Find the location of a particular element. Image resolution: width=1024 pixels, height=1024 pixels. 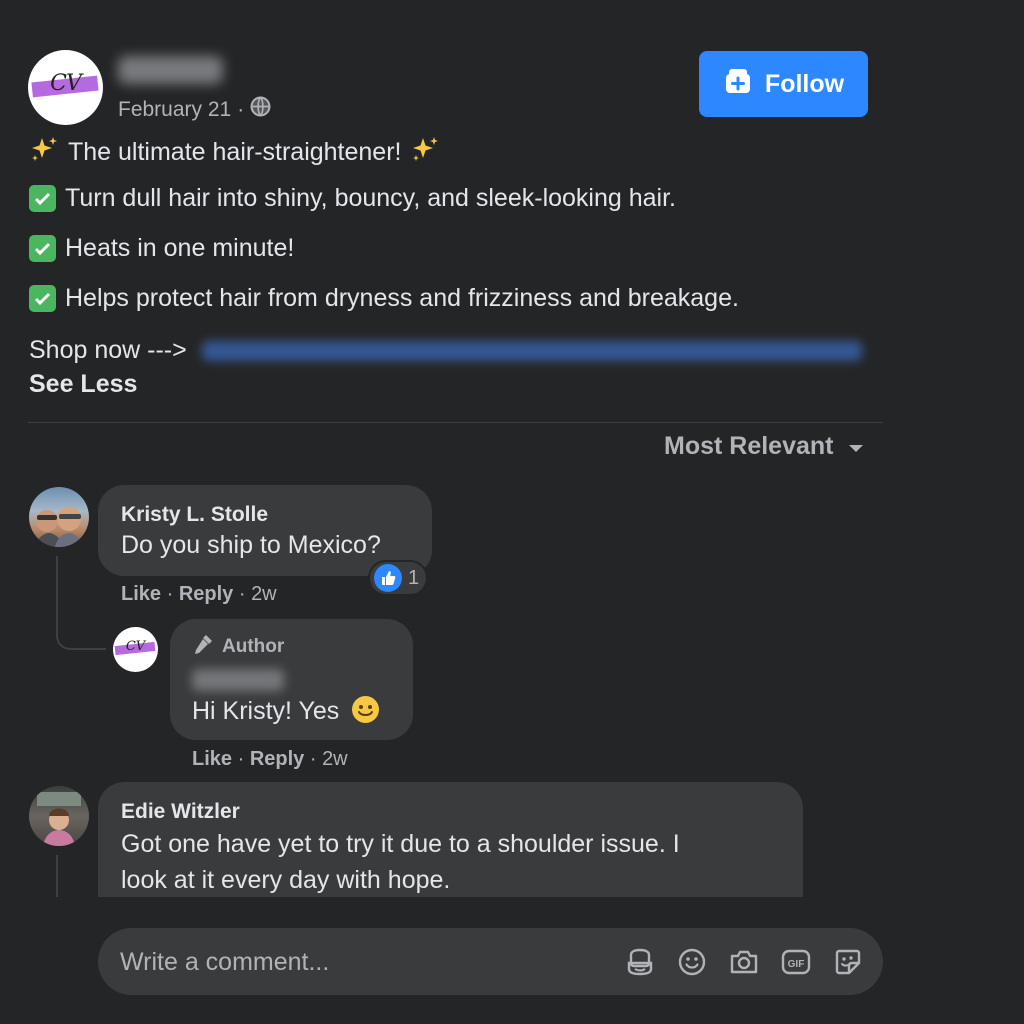

page-avatar: CV is located at coordinates (65, 87).